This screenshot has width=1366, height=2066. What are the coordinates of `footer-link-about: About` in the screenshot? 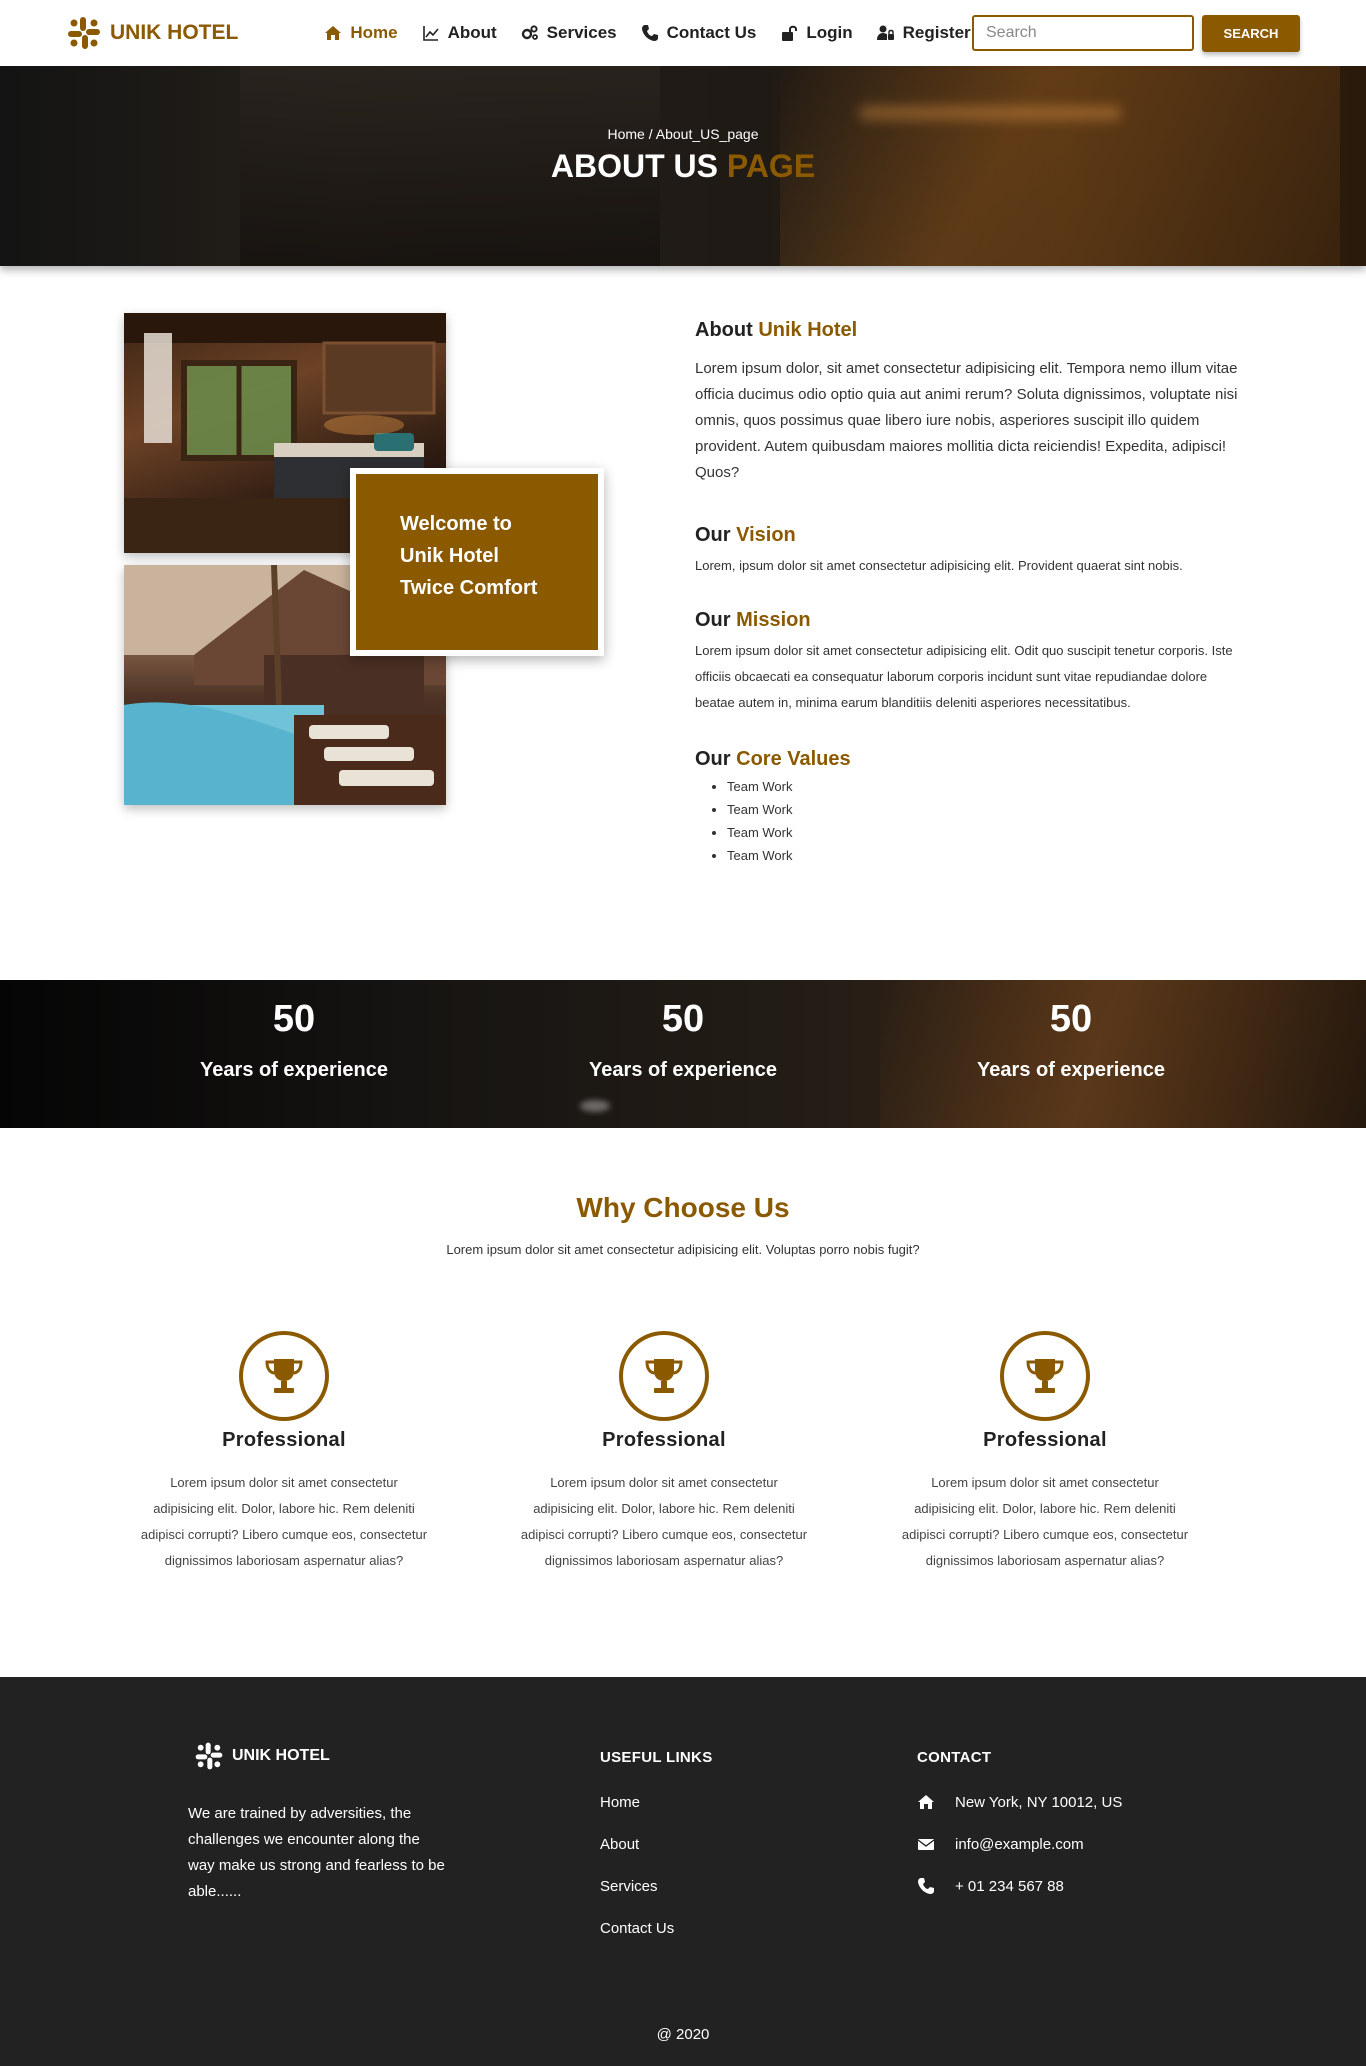 It's located at (637, 1844).